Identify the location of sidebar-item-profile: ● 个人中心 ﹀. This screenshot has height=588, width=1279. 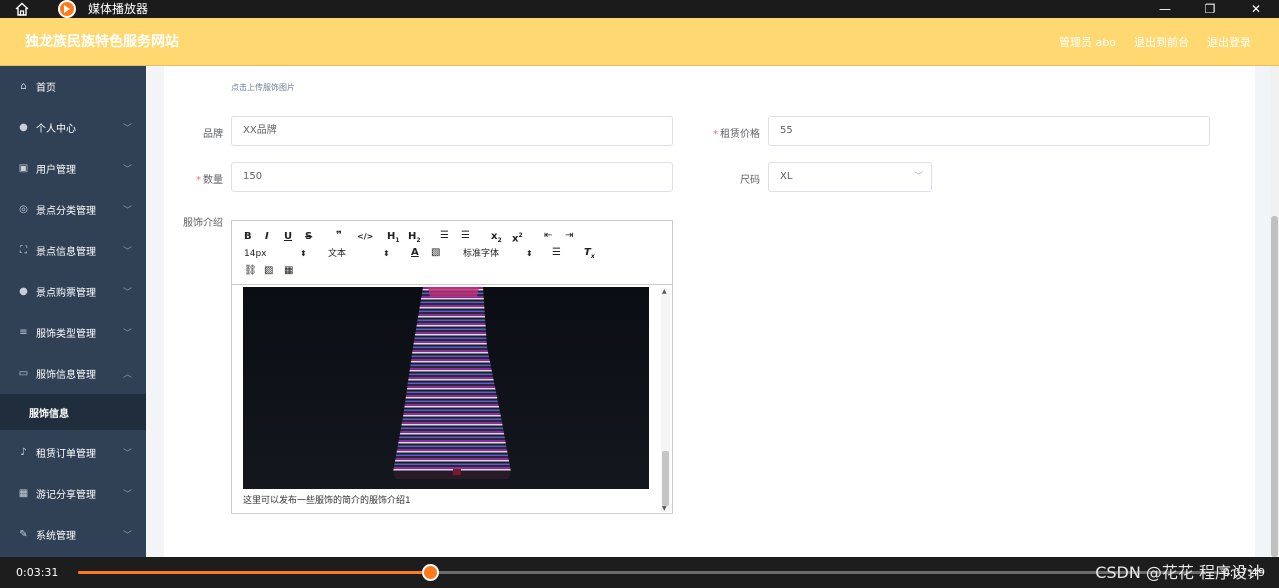
(73, 127).